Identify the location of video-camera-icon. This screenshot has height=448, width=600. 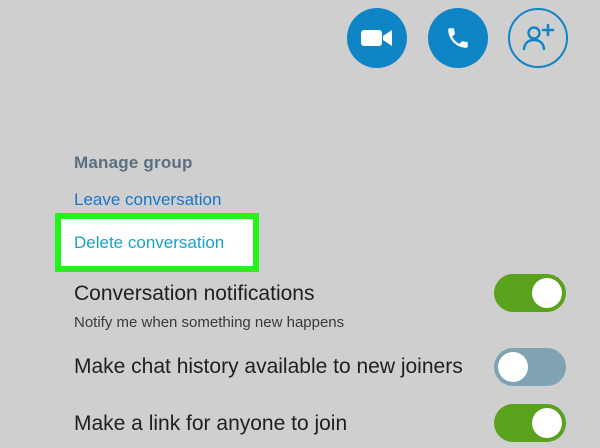
(376, 38).